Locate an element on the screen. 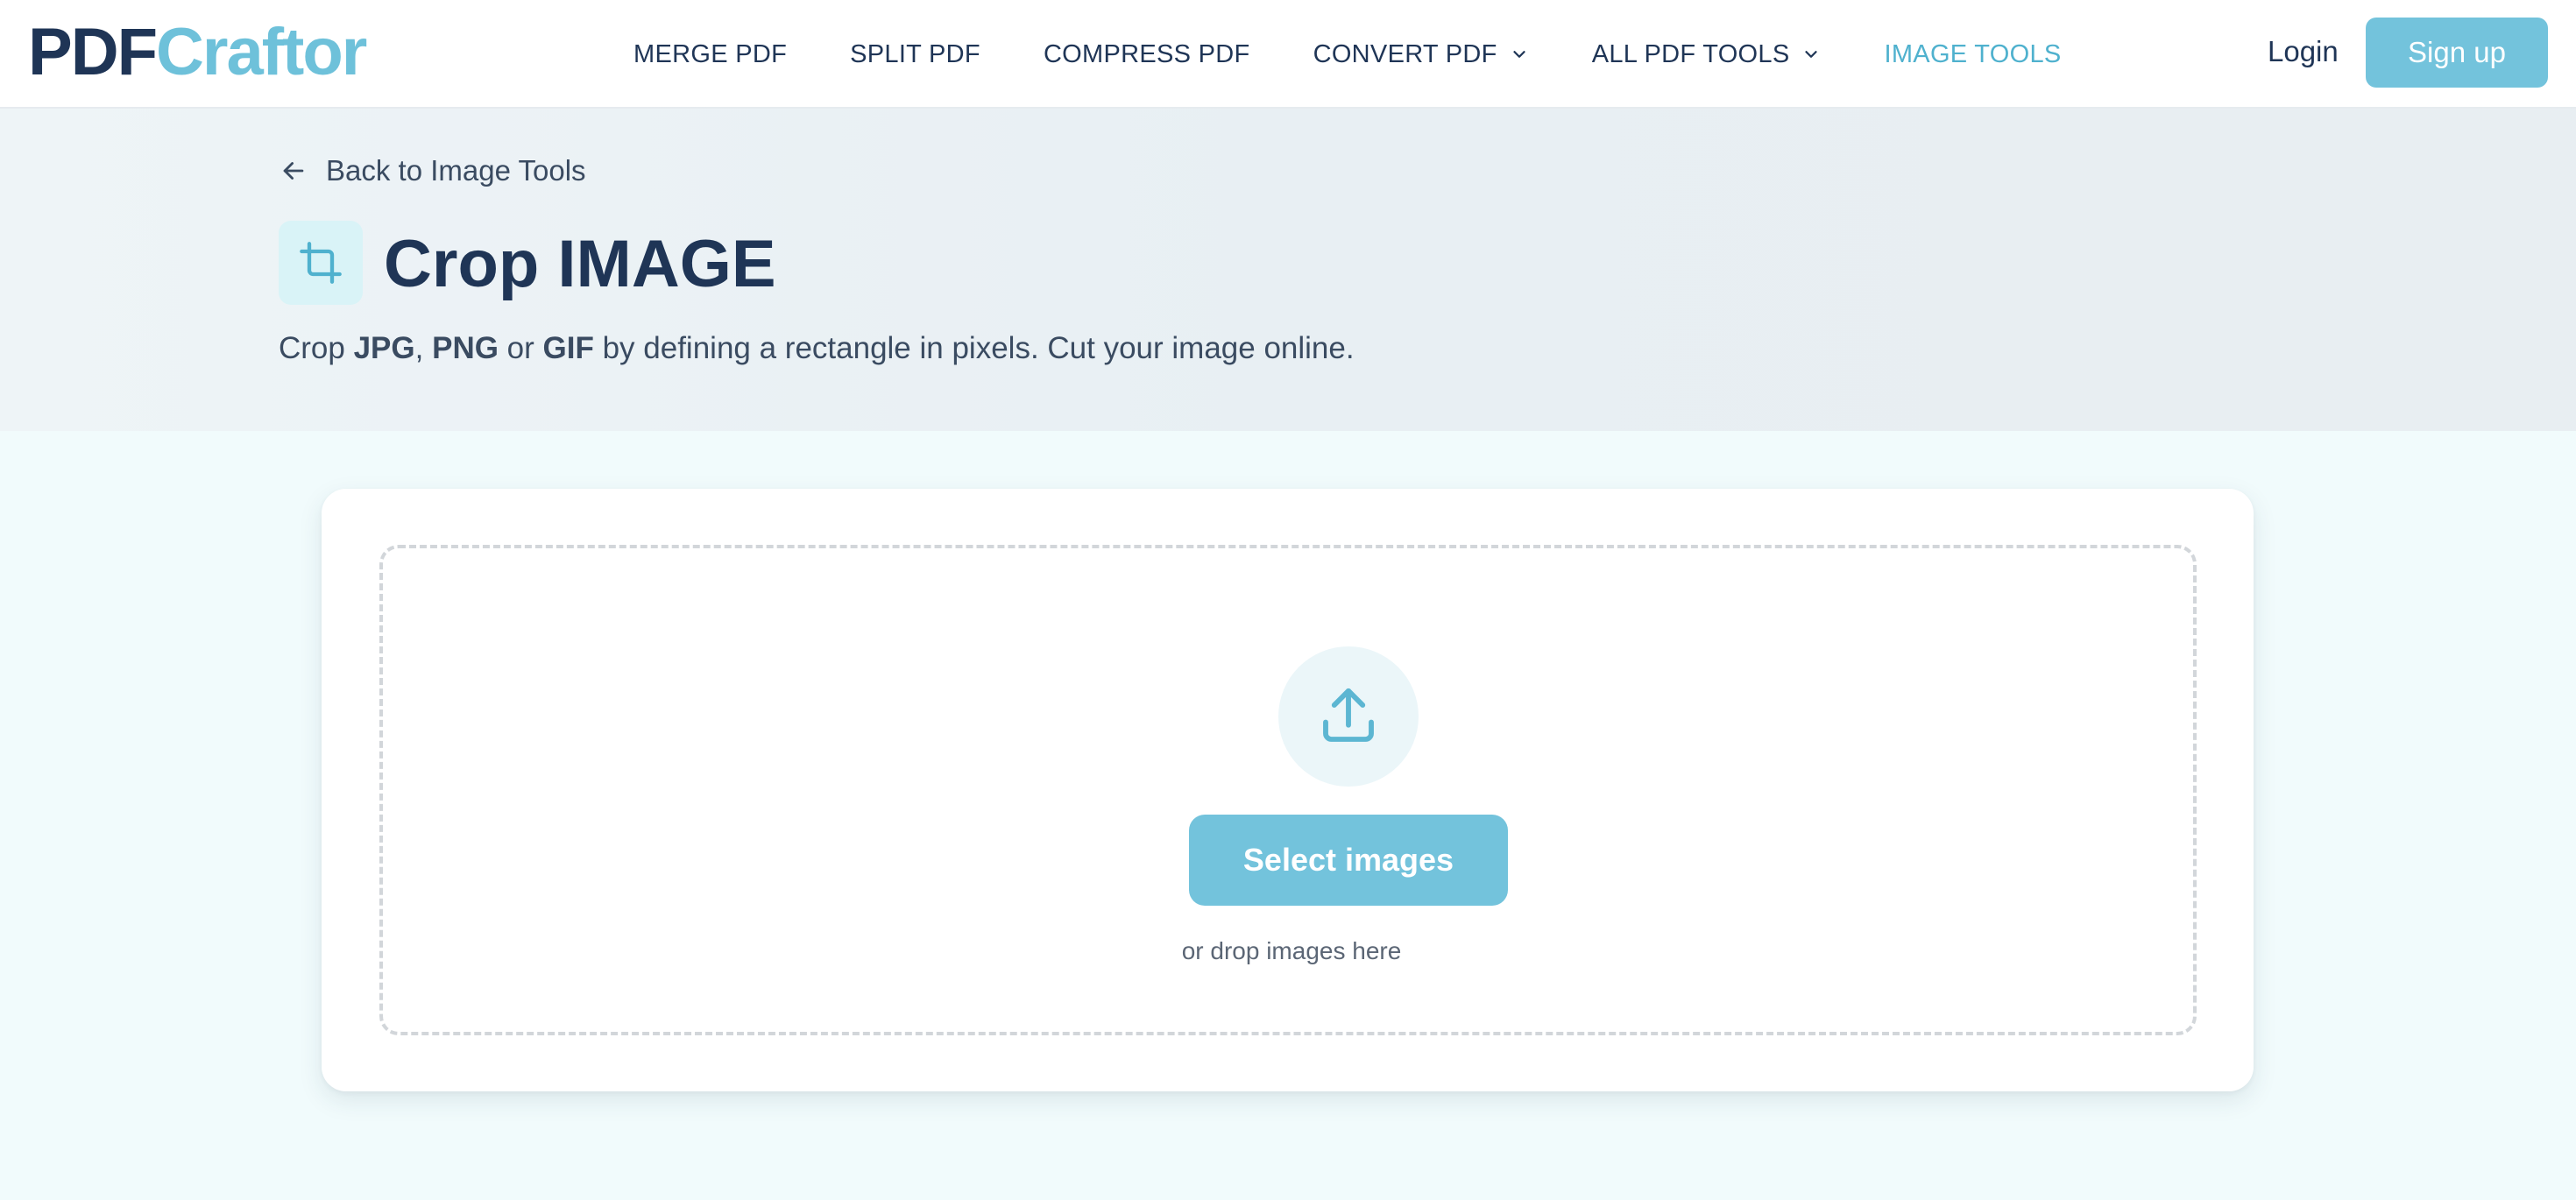 The width and height of the screenshot is (2576, 1200). nav-convert-pdf: CONVERT PDF is located at coordinates (1421, 54).